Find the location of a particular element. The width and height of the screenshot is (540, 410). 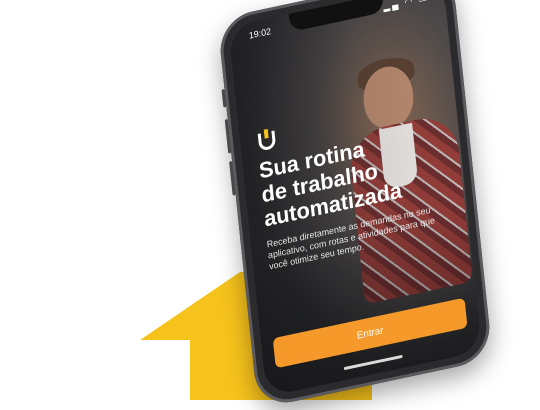

u-logo-icon is located at coordinates (266, 139).